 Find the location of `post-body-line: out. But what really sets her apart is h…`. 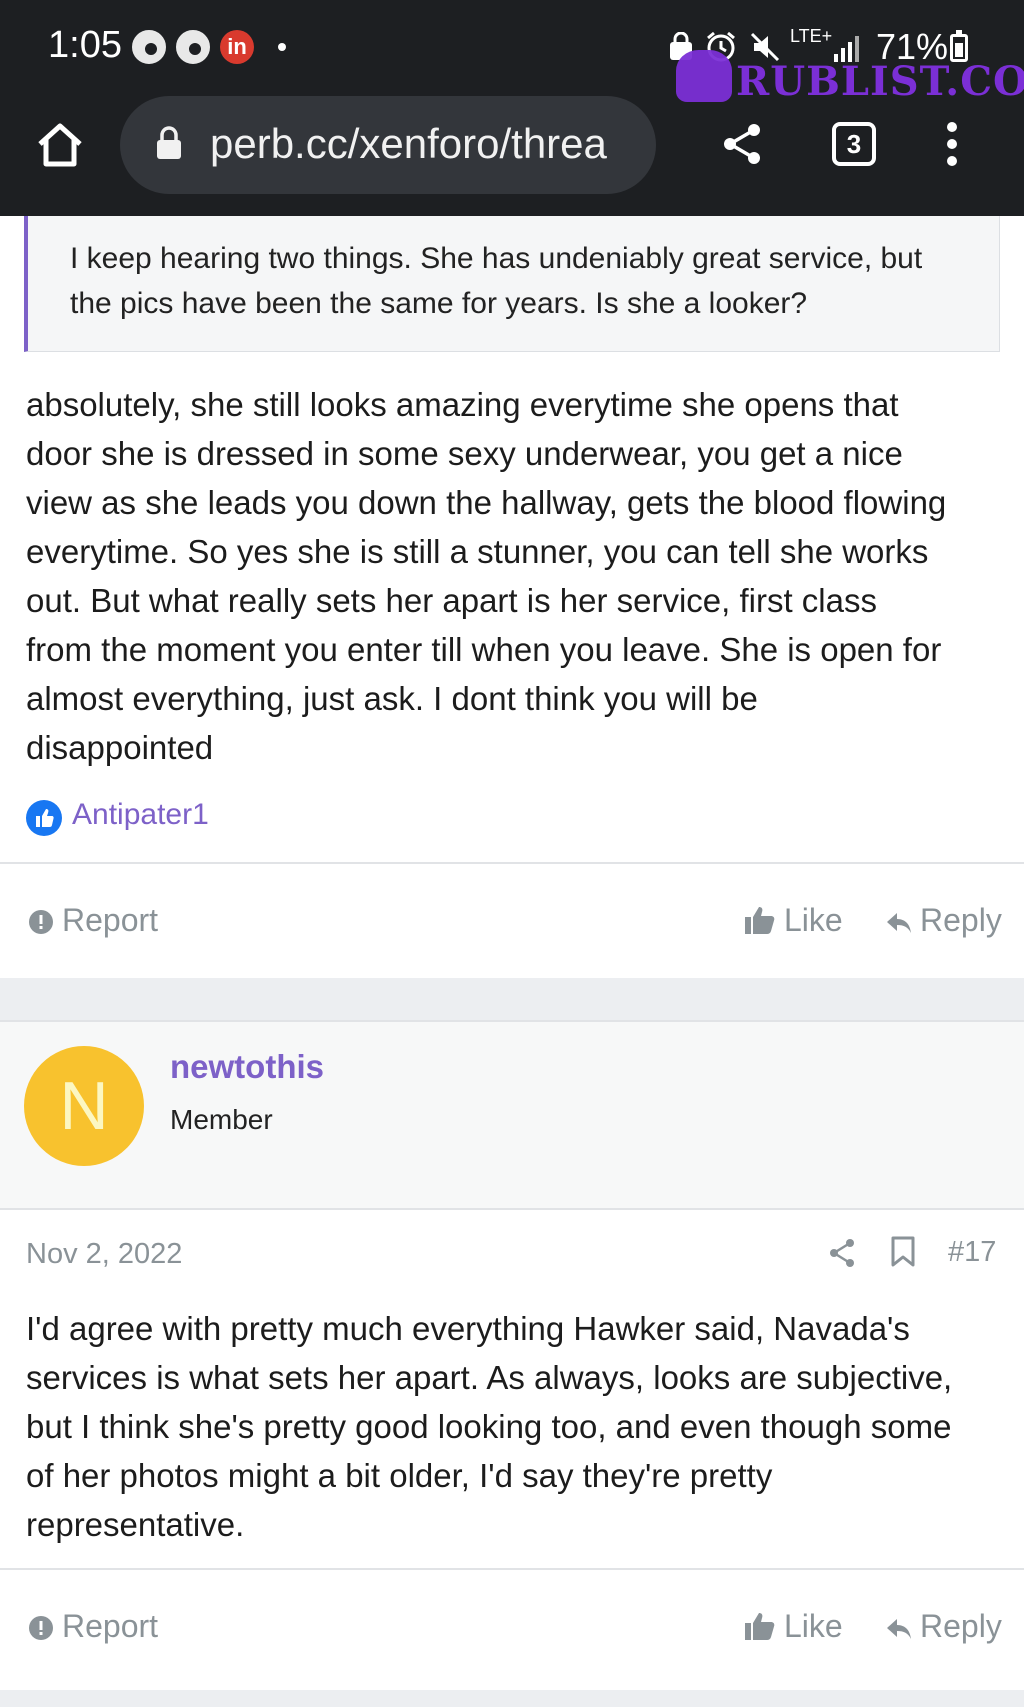

post-body-line: out. But what really sets her apart is h… is located at coordinates (451, 600).